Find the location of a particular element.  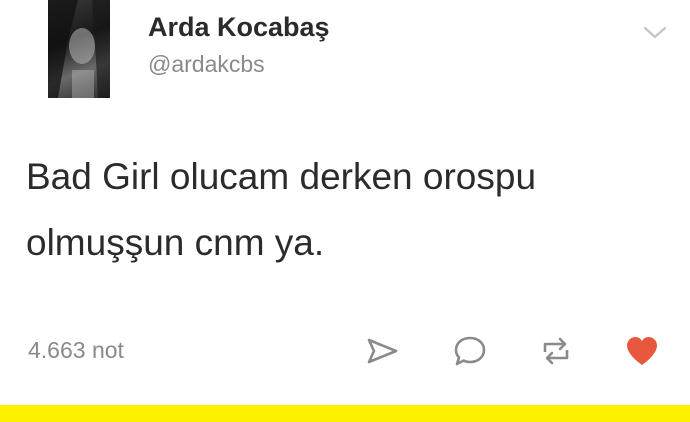

chat-bubble-icon is located at coordinates (470, 351).